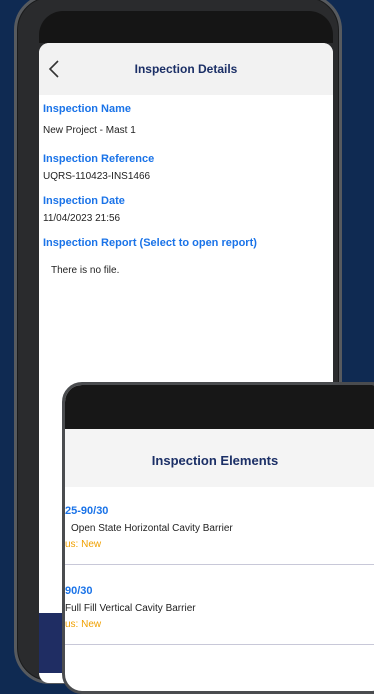  What do you see at coordinates (130, 608) in the screenshot?
I see `element-name: Full Fill Vertical Cavity Barrier` at bounding box center [130, 608].